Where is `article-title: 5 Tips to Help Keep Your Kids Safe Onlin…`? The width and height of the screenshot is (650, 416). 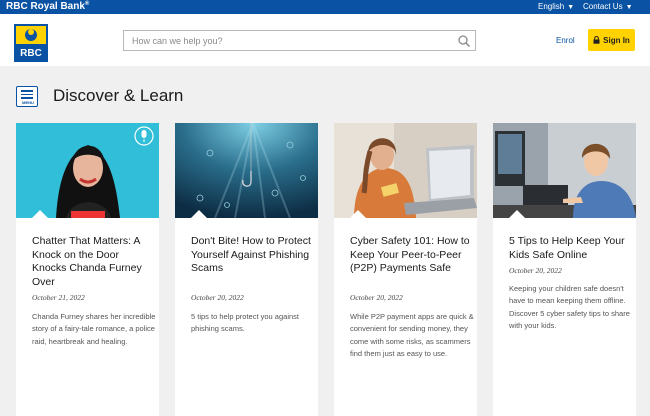 article-title: 5 Tips to Help Keep Your Kids Safe Onlin… is located at coordinates (569, 248).